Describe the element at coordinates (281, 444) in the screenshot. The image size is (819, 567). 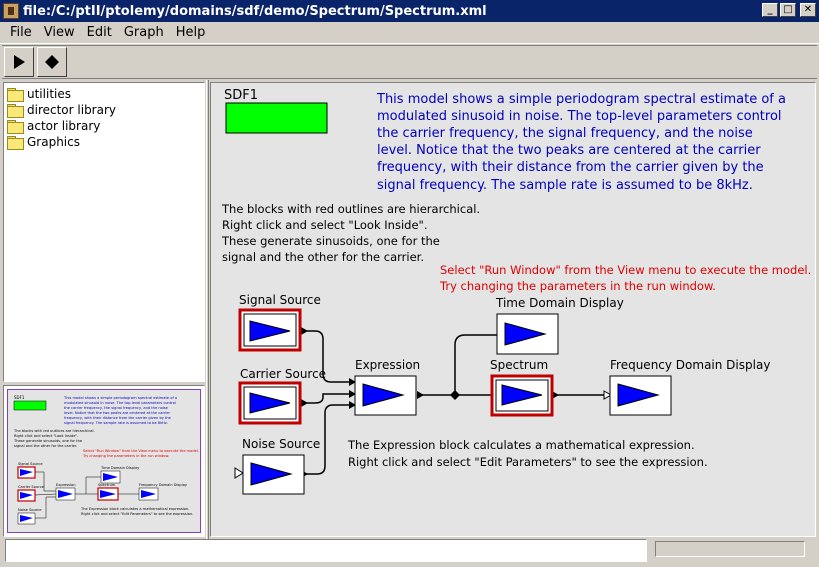
I see `noise-source-label: Noise Source` at that location.